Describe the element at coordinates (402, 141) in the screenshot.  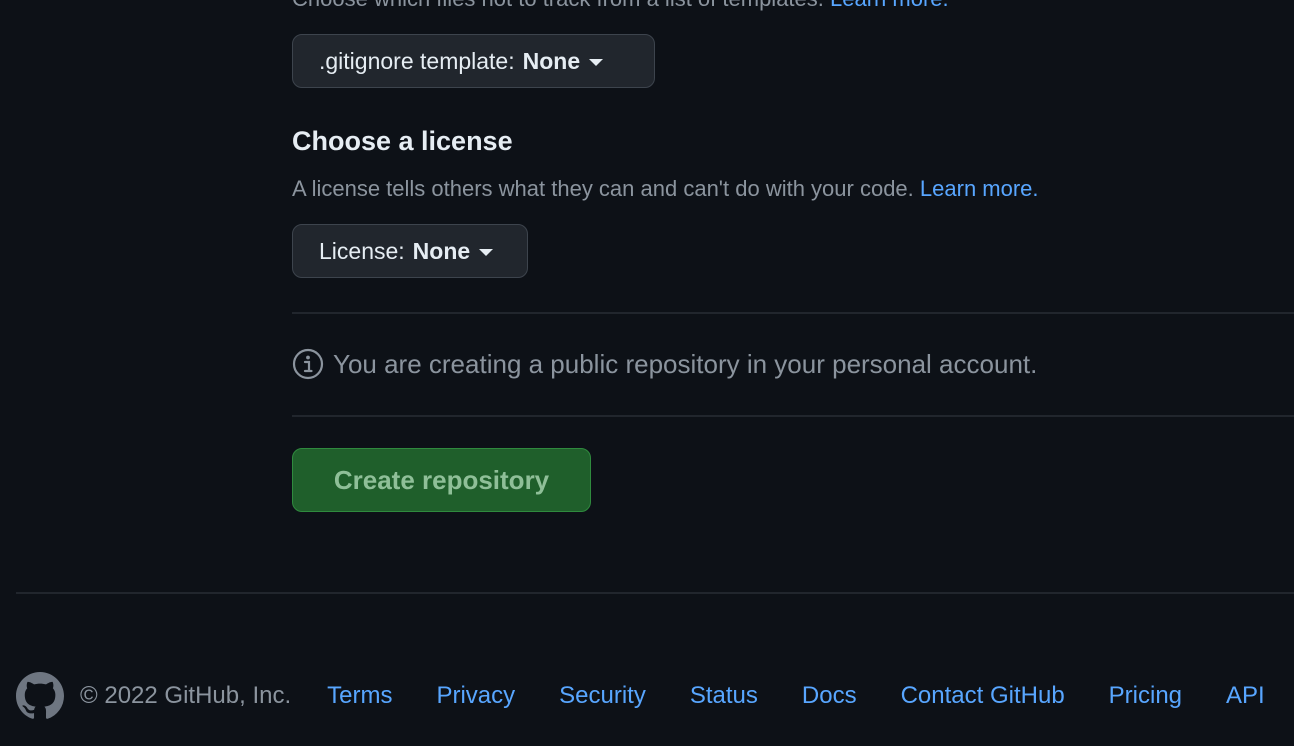
I see `license-heading: Choose a license` at that location.